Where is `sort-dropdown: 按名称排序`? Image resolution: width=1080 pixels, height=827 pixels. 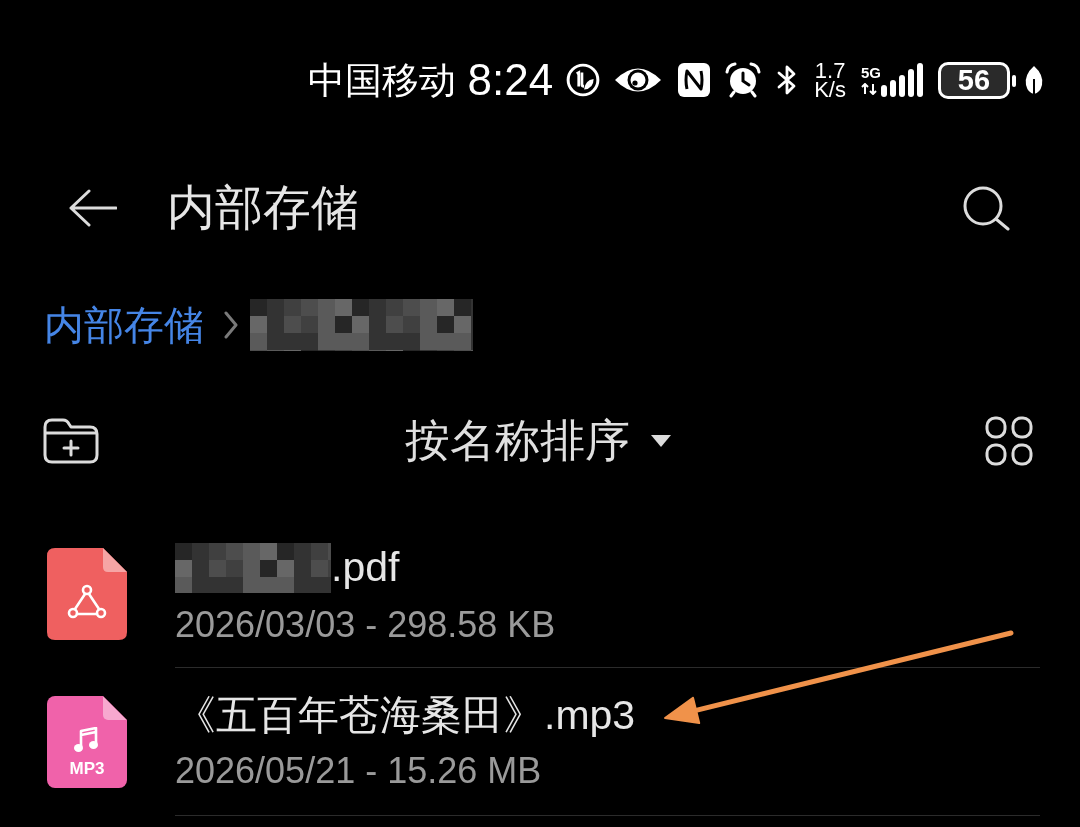 sort-dropdown: 按名称排序 is located at coordinates (538, 441).